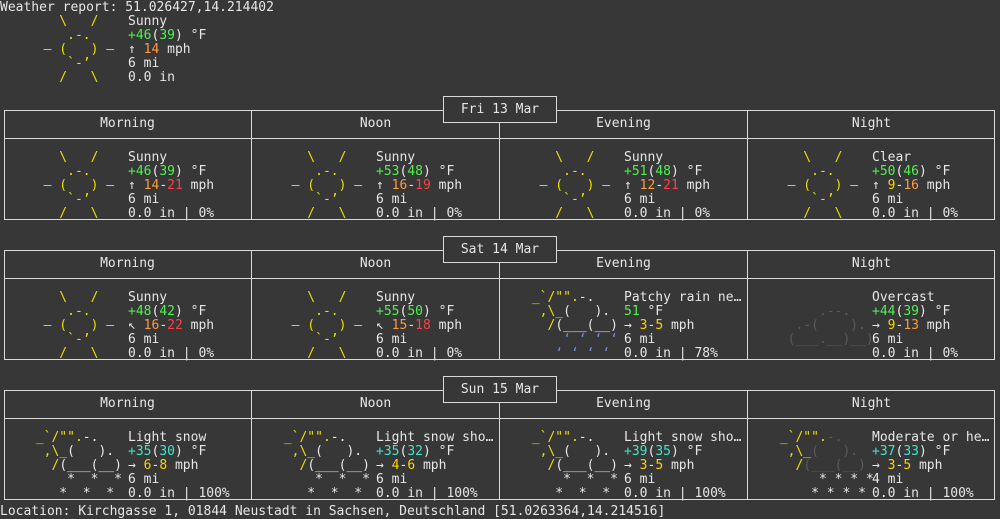 The image size is (1000, 519). Describe the element at coordinates (830, 325) in the screenshot. I see `cloud-icon: .--. .-( ). (___.__)__)` at that location.